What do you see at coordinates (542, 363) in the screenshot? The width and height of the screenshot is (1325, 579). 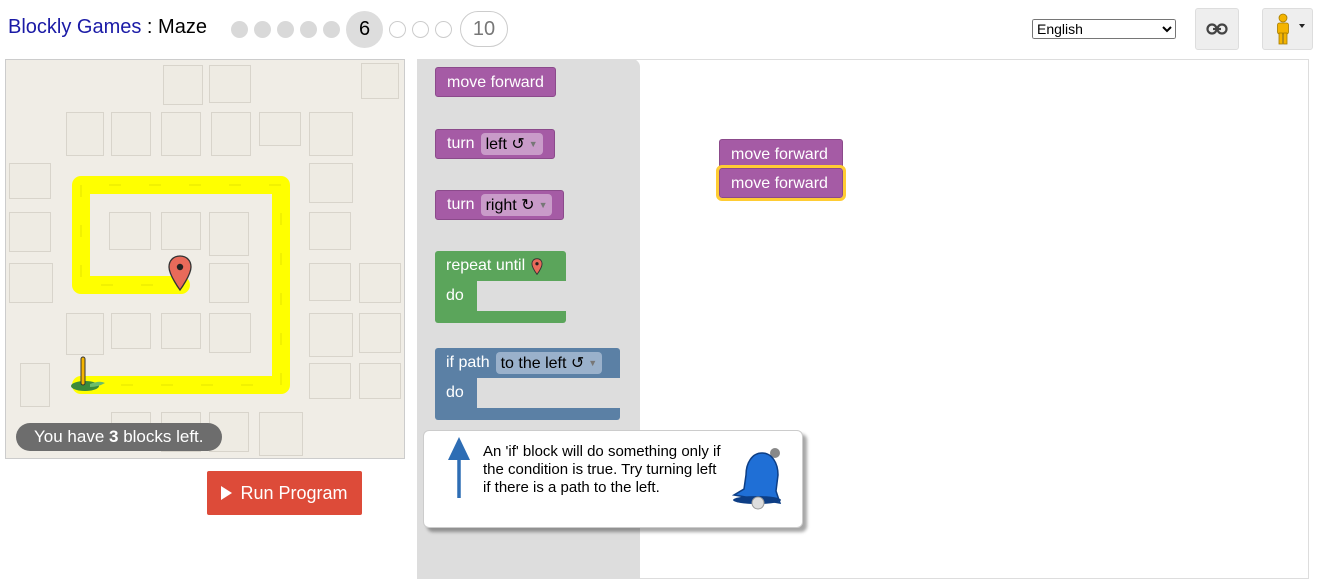 I see `dropdown-value: to the left ↺` at bounding box center [542, 363].